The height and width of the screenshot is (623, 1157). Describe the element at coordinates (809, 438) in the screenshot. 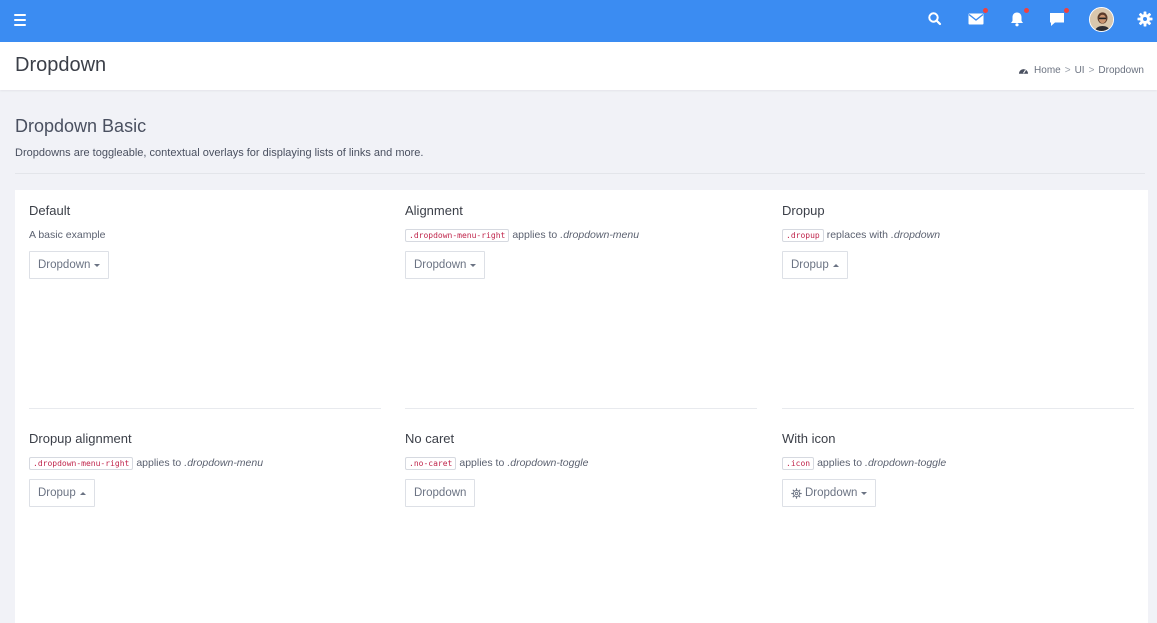

I see `demo-title: With icon` at that location.